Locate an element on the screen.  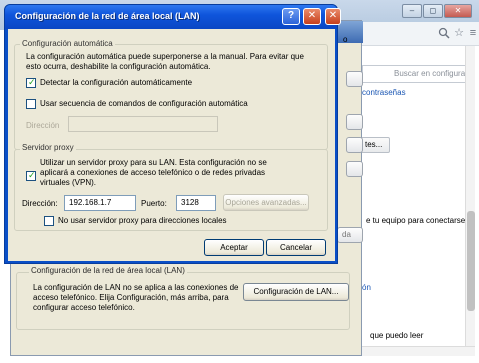
use-script-checkbox is located at coordinates (31, 104).